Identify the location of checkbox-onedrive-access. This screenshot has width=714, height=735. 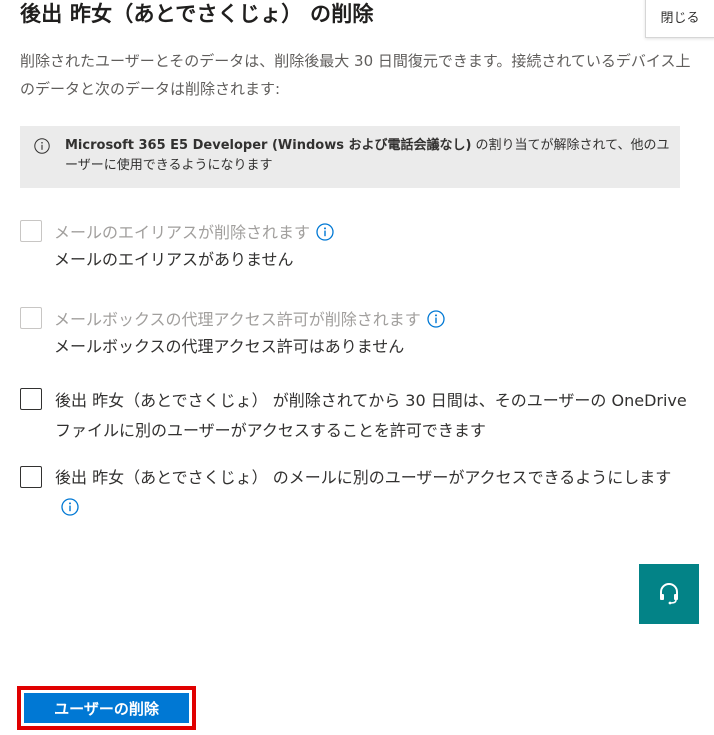
(31, 399).